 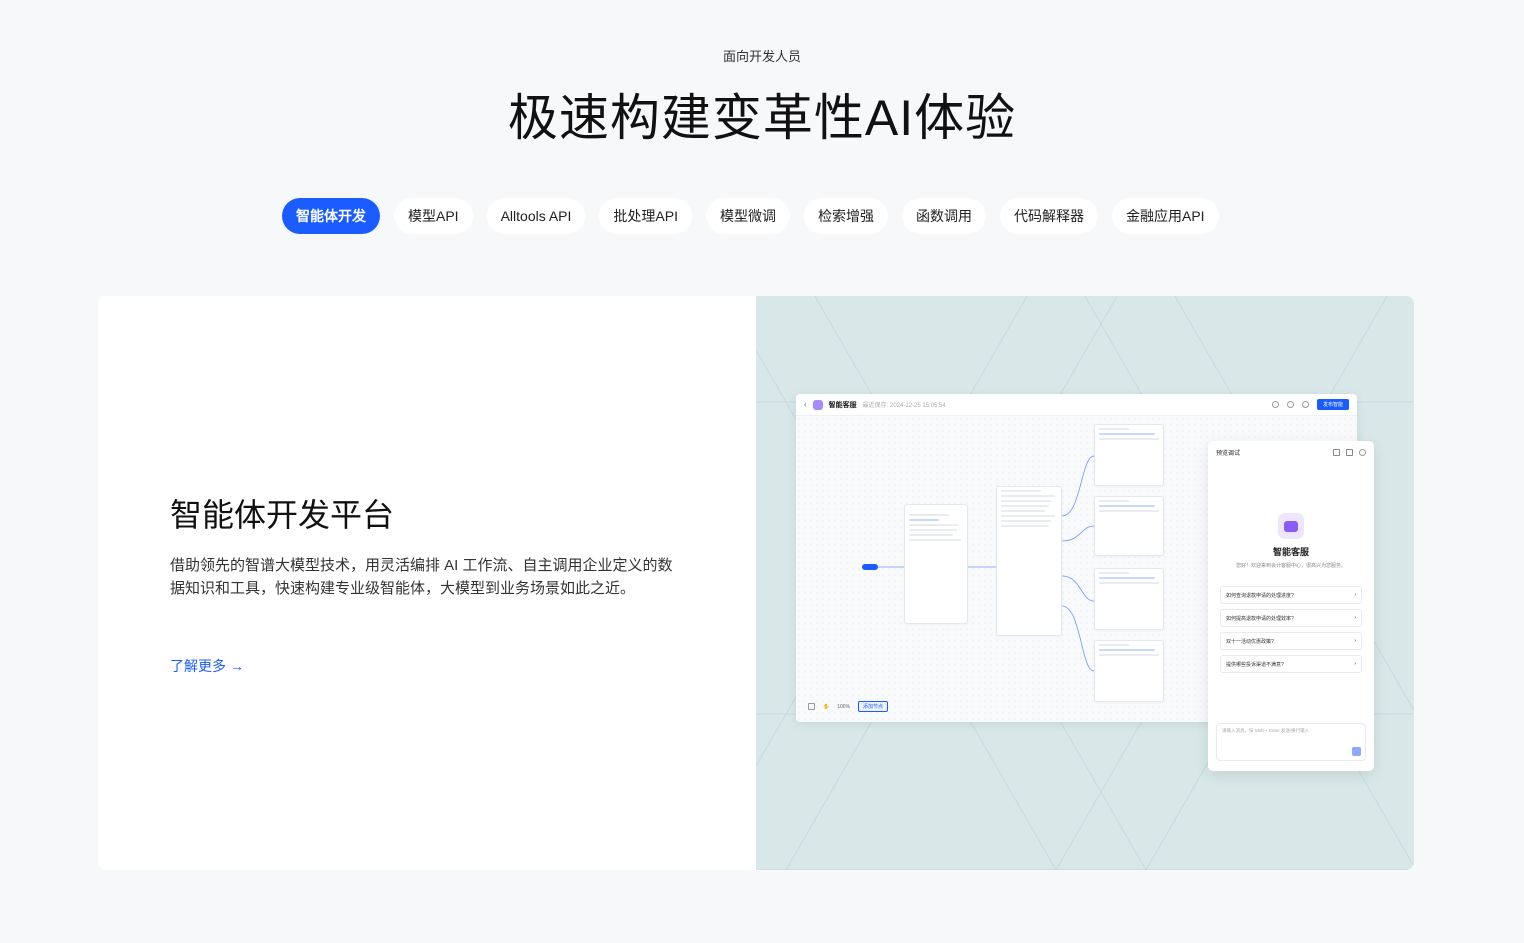 I want to click on bot-welcome: 您好！欢迎来到会计客服中心，很高兴为您服务。, so click(x=1290, y=566).